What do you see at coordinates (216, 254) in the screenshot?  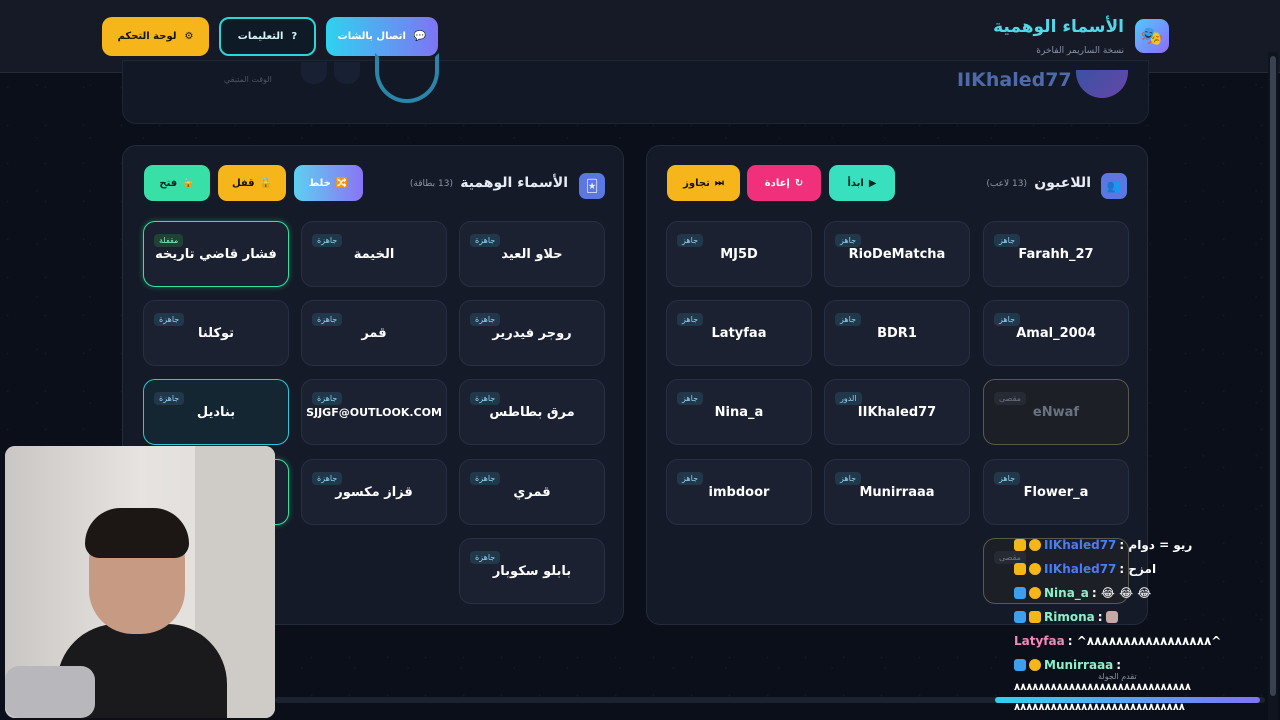 I see `name-card: مقفلة فشار قاضي تاريخه` at bounding box center [216, 254].